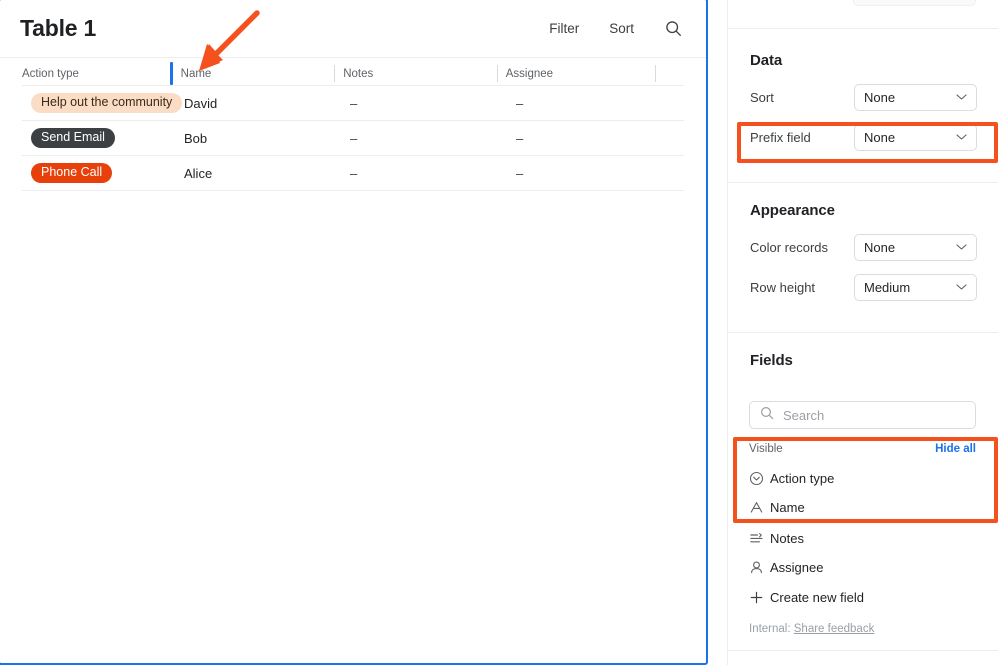 The height and width of the screenshot is (665, 998). What do you see at coordinates (914, 3) in the screenshot?
I see `clipped-dropdown-above` at bounding box center [914, 3].